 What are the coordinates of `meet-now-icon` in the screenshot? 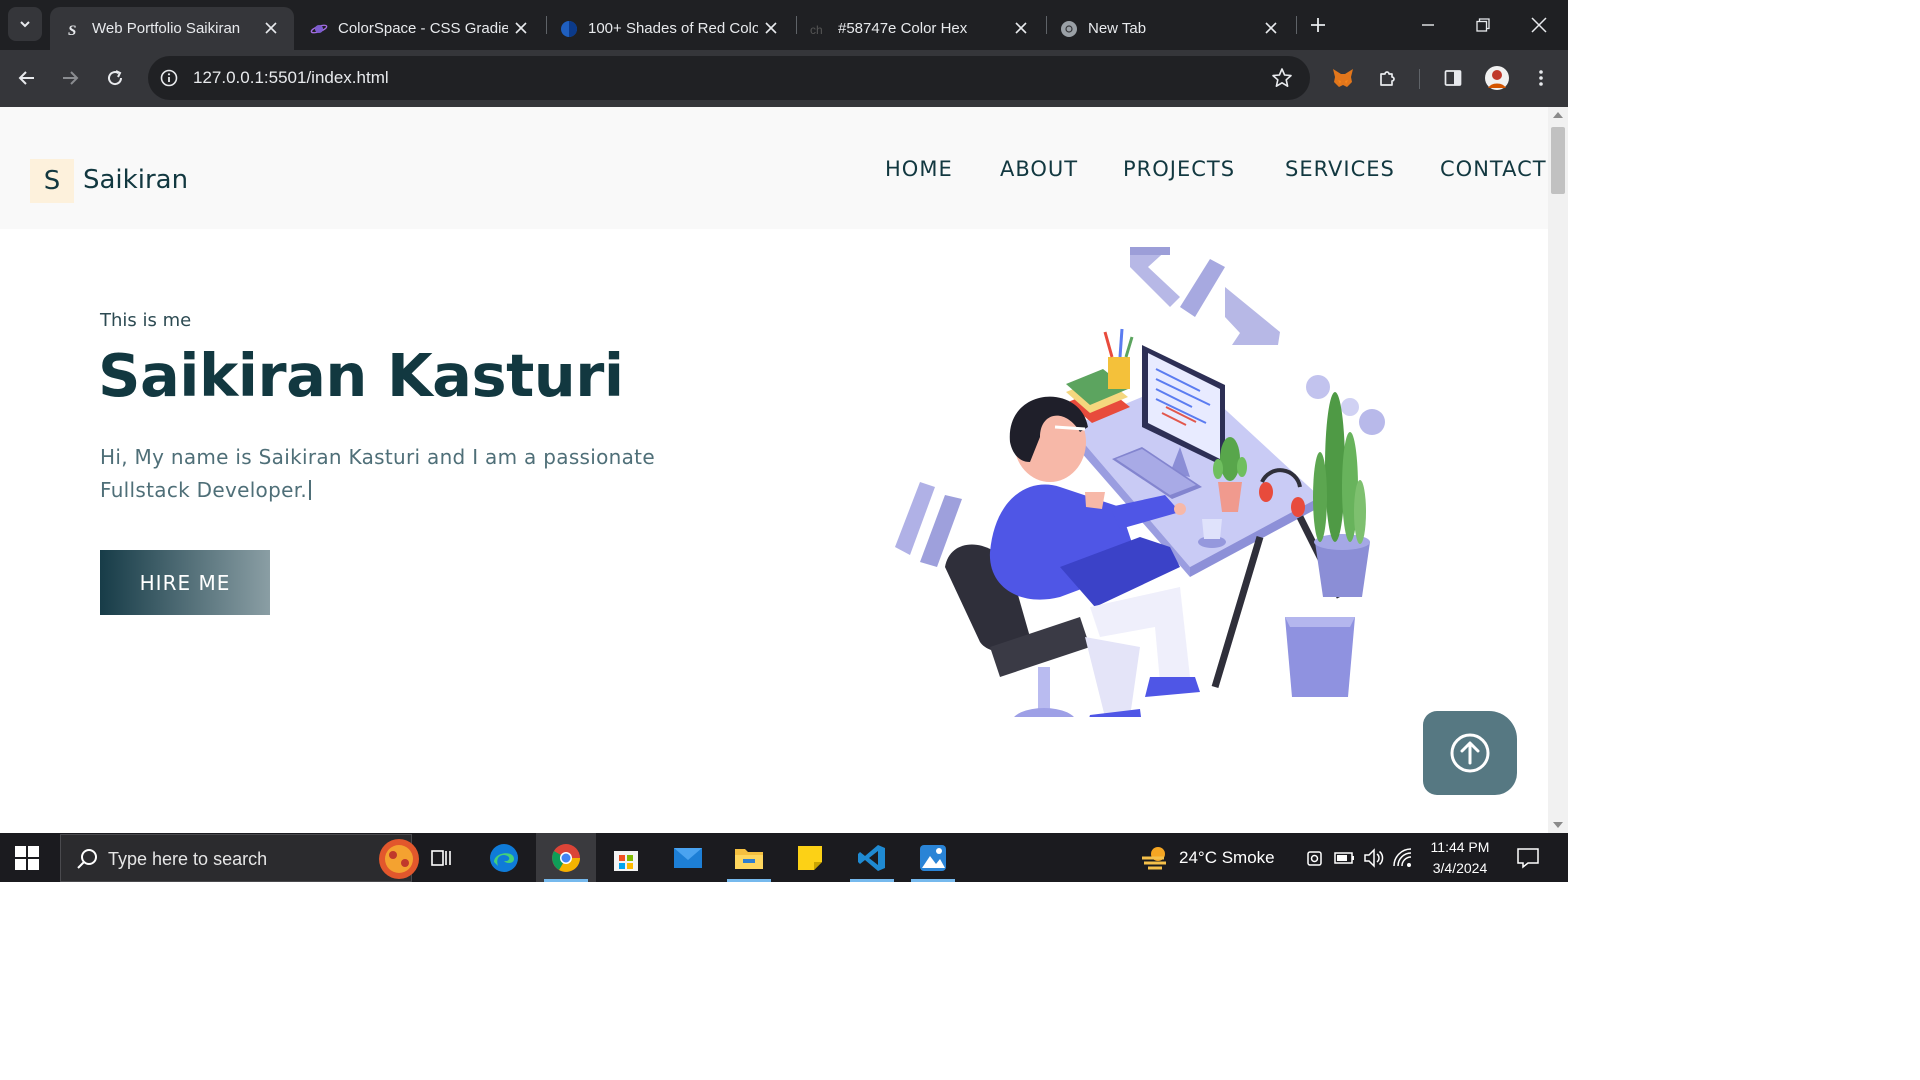 It's located at (1316, 858).